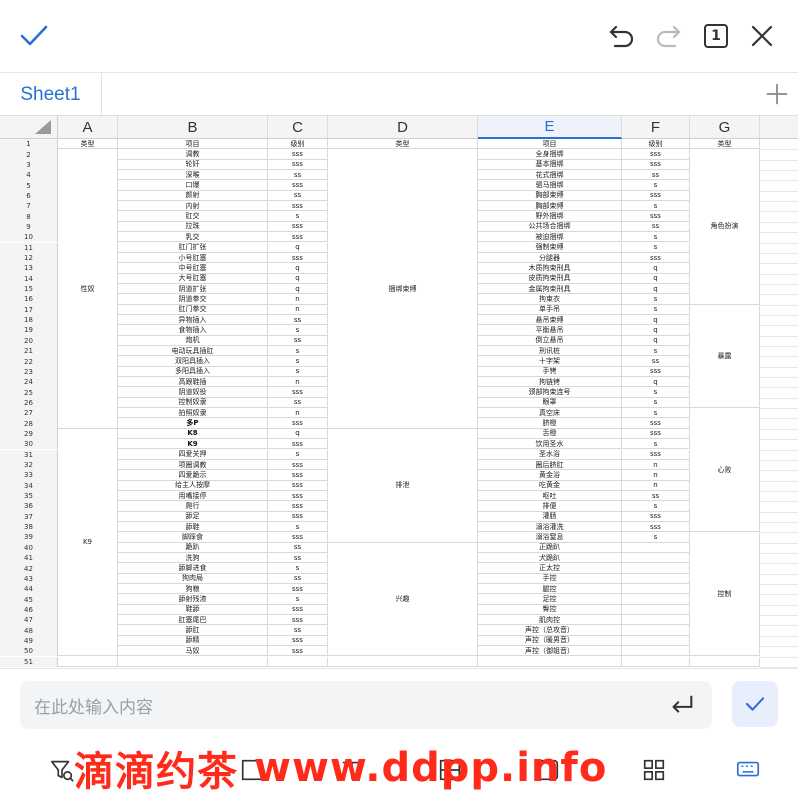  Describe the element at coordinates (29, 351) in the screenshot. I see `row-header: 21` at that location.